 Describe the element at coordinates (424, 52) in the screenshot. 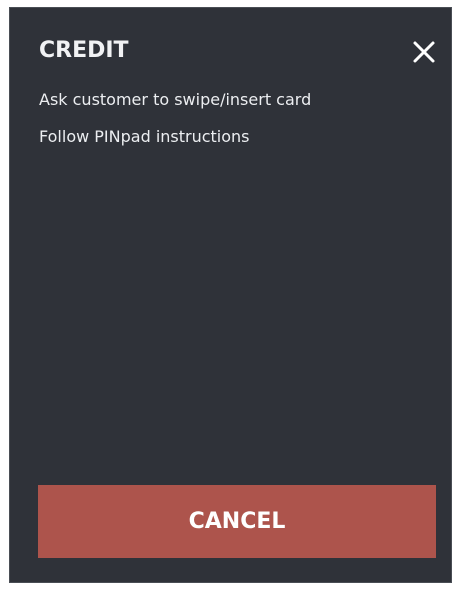

I see `close-icon` at that location.